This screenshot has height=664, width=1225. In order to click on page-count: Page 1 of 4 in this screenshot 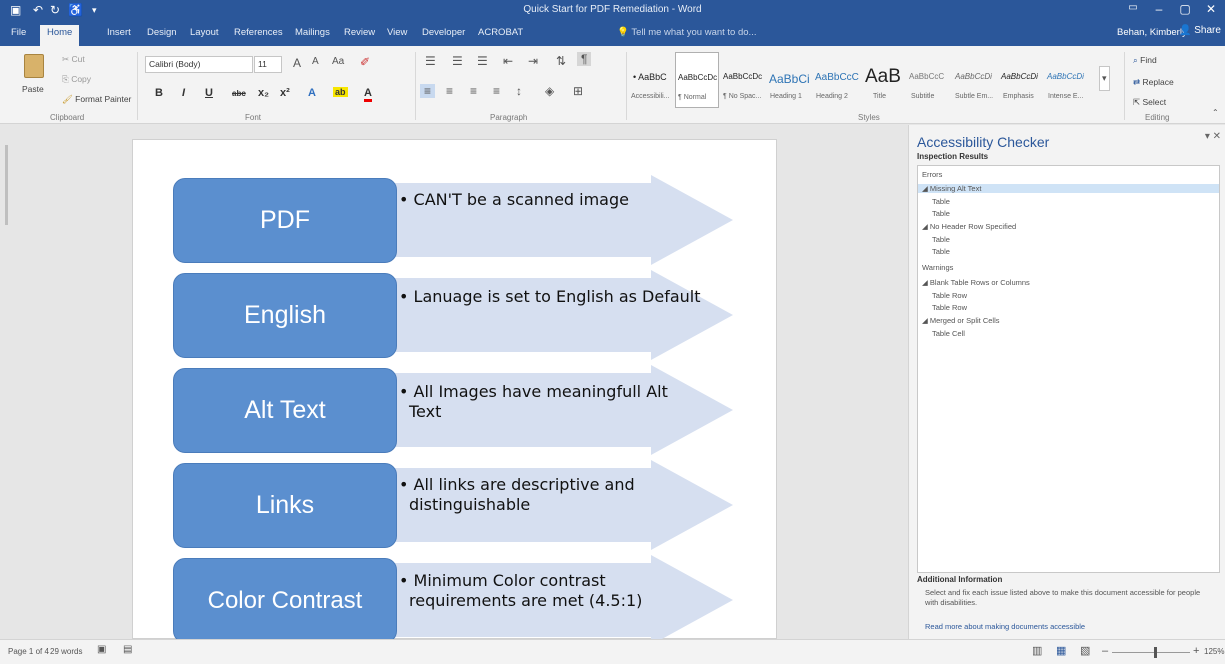, I will do `click(28, 651)`.